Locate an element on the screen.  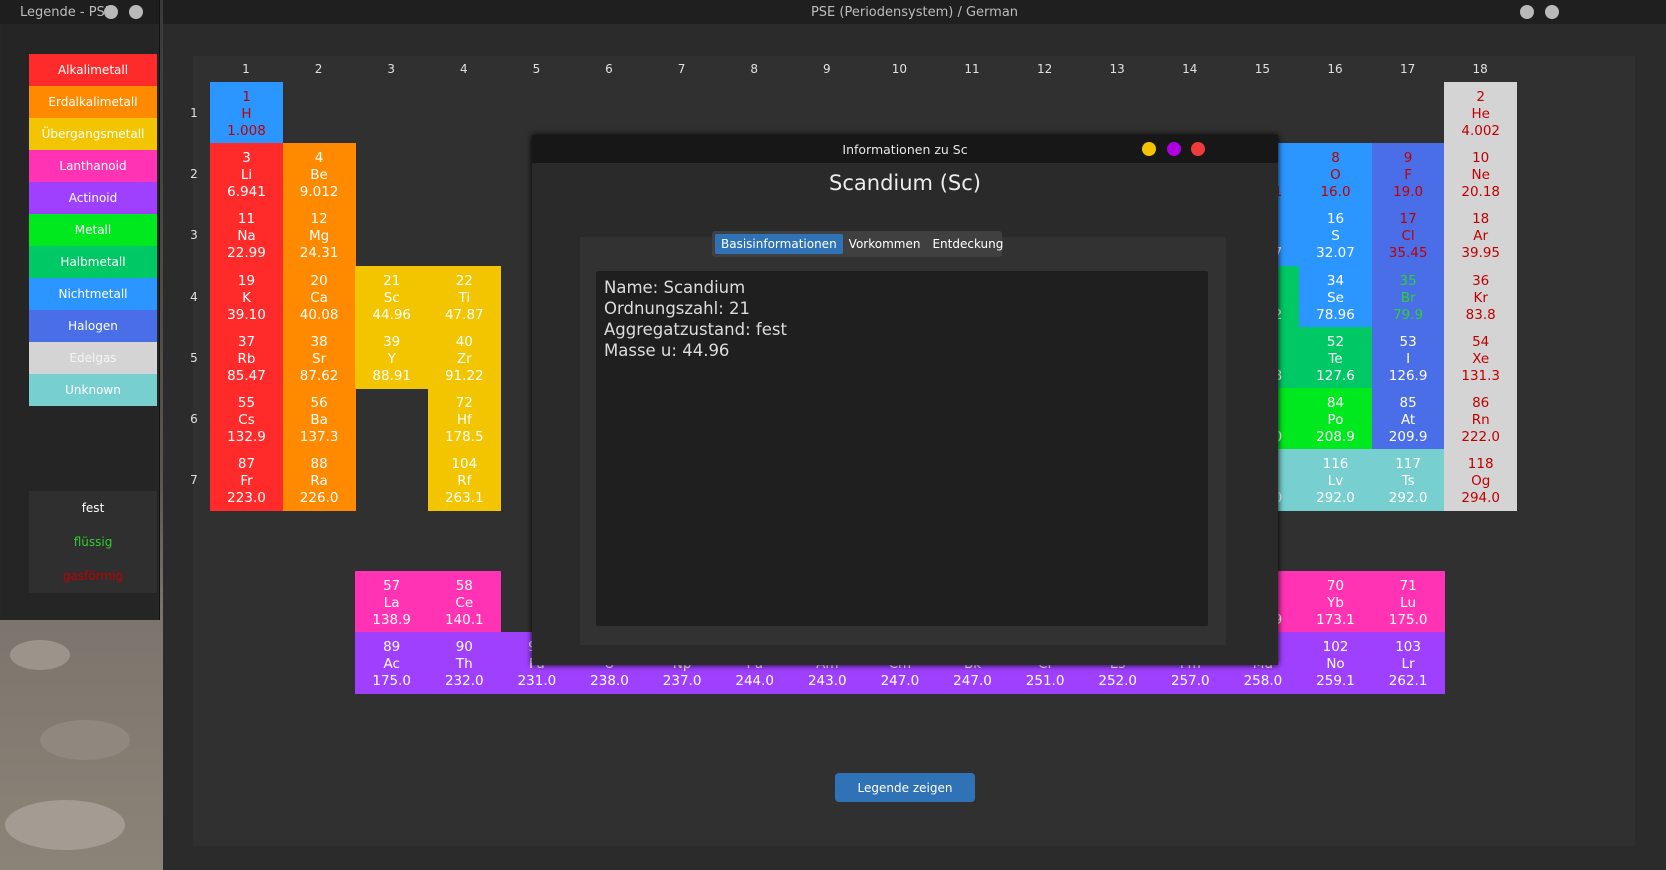
atomic-number: 18 is located at coordinates (1481, 219).